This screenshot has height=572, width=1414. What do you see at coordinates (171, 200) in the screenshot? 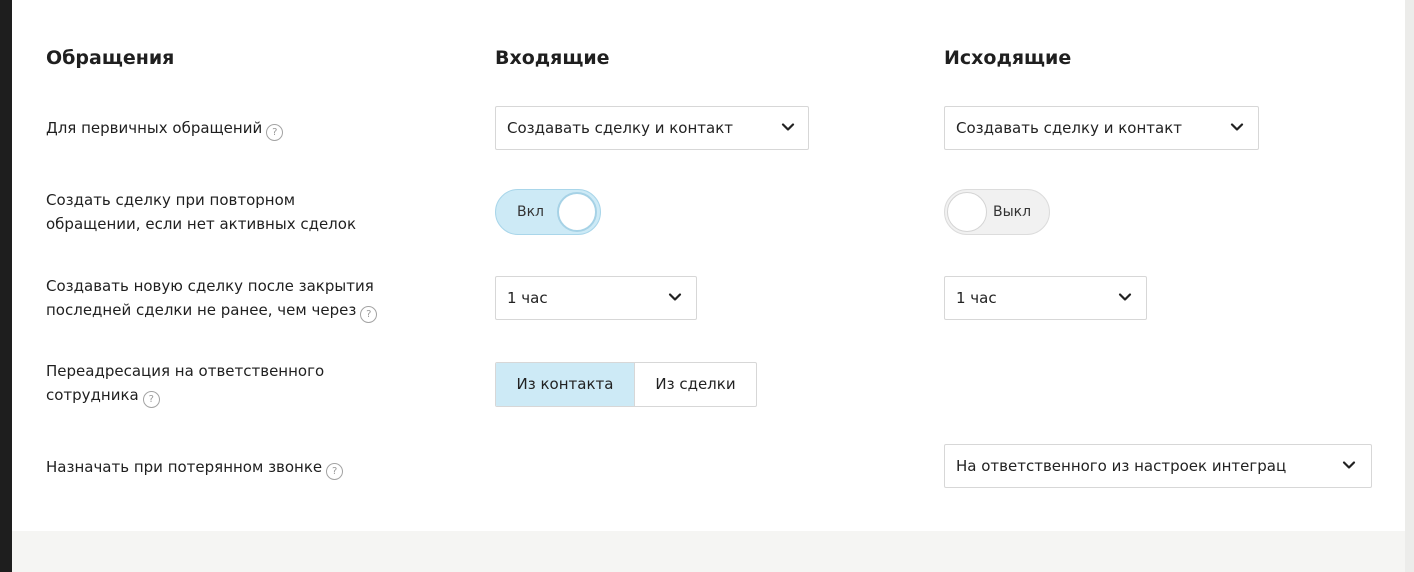
I see `repeat-request-line1: Создать сделку при повторном` at bounding box center [171, 200].